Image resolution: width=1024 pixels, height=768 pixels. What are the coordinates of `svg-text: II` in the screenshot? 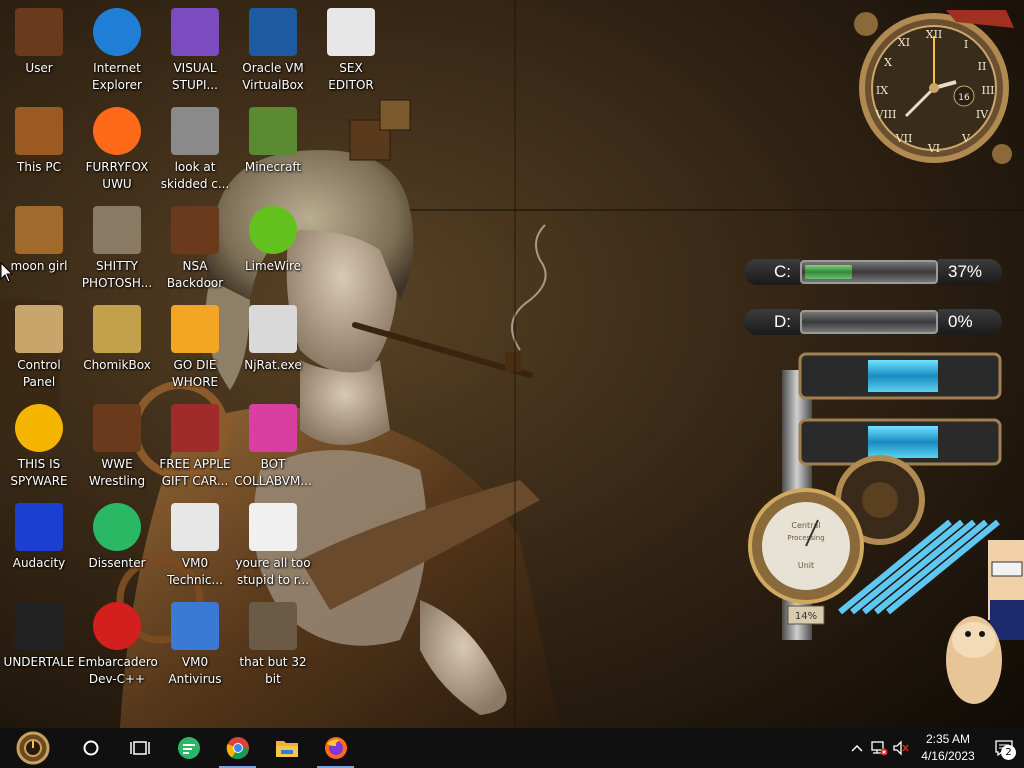 It's located at (982, 66).